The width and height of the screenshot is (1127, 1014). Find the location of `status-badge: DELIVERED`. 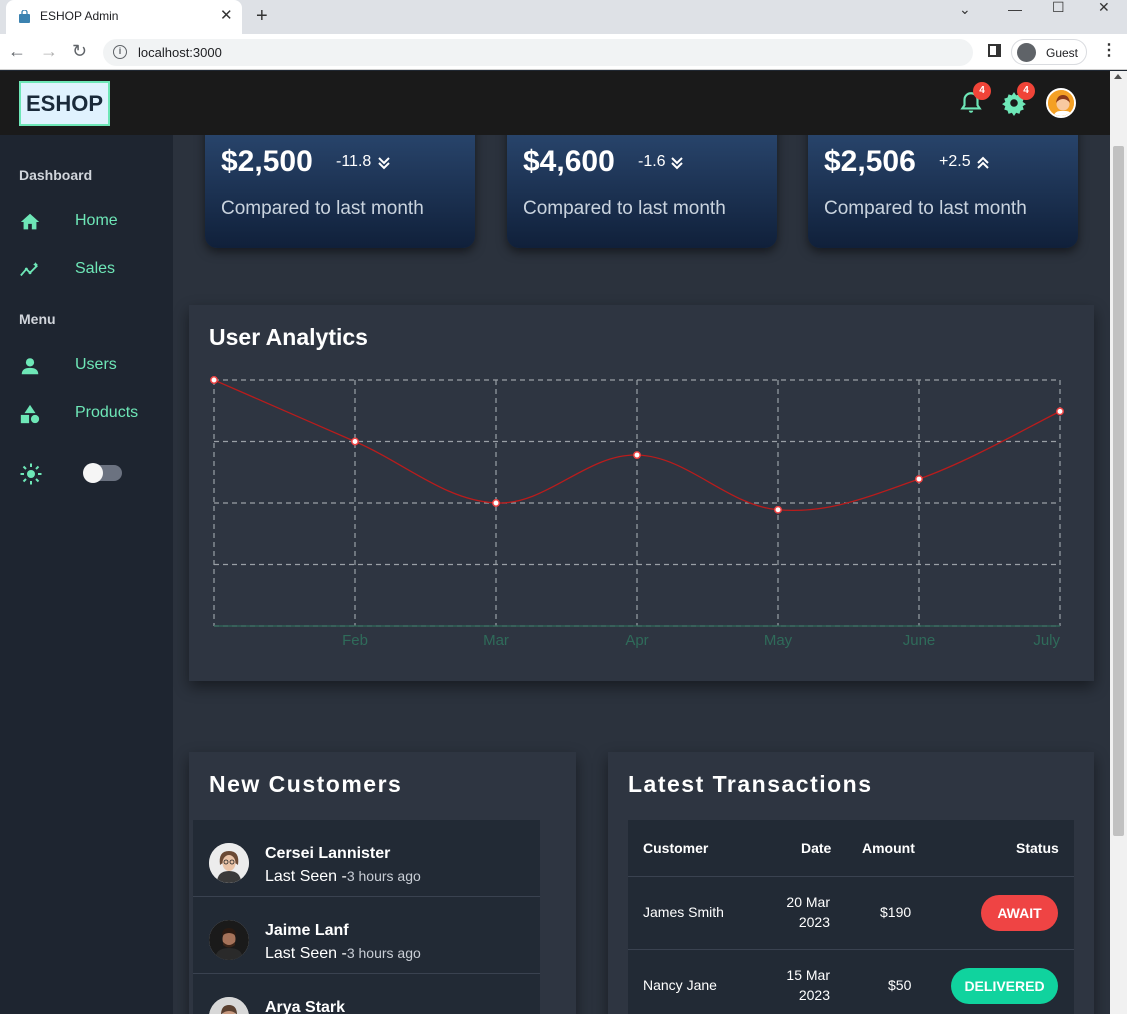

status-badge: DELIVERED is located at coordinates (1004, 986).